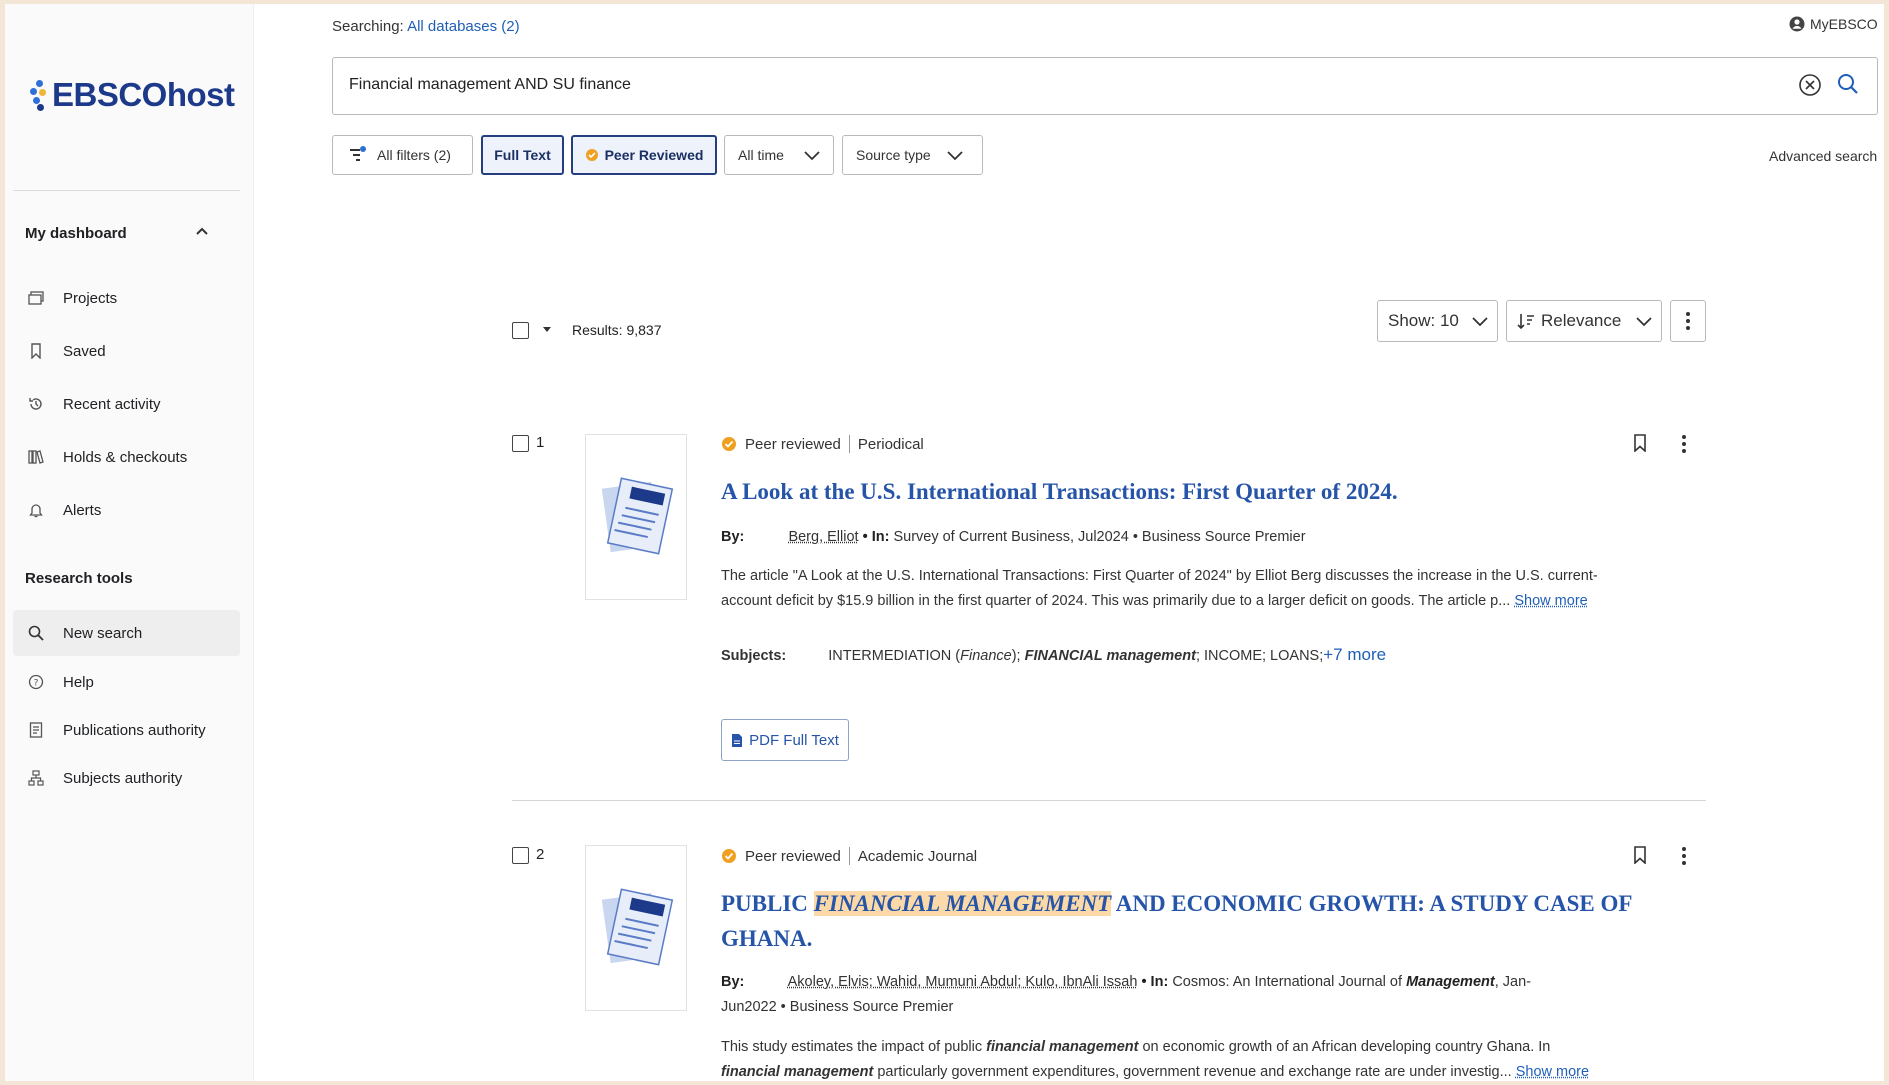  I want to click on search-input: Financial management AND SU finance, so click(1105, 86).